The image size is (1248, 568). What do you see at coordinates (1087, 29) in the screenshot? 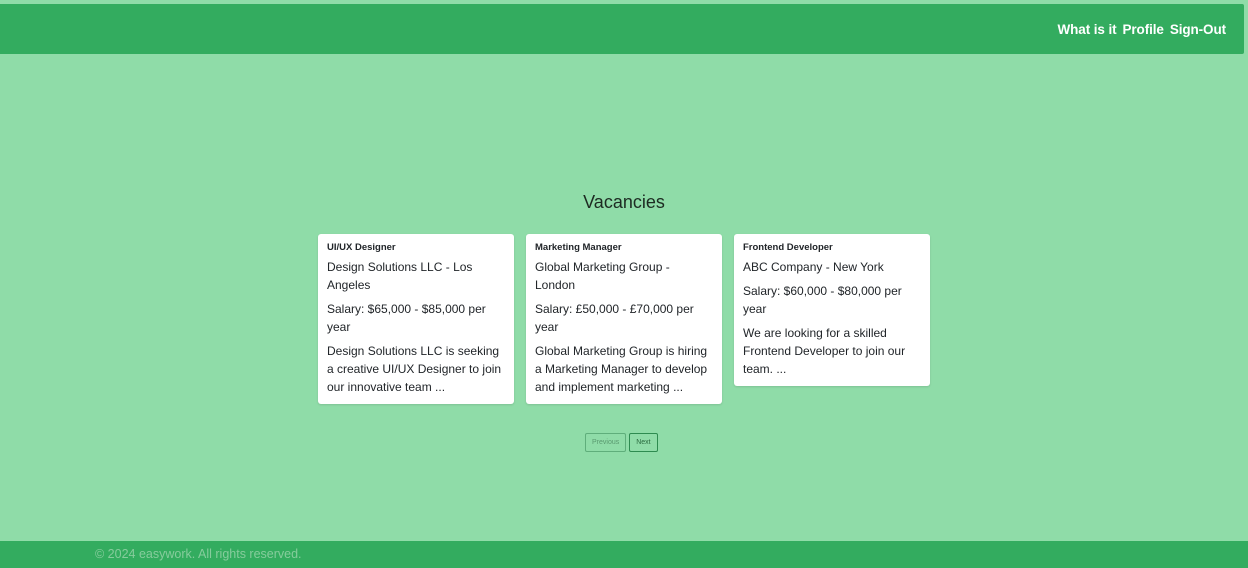
I see `nav-link-what-is-it: What is it` at bounding box center [1087, 29].